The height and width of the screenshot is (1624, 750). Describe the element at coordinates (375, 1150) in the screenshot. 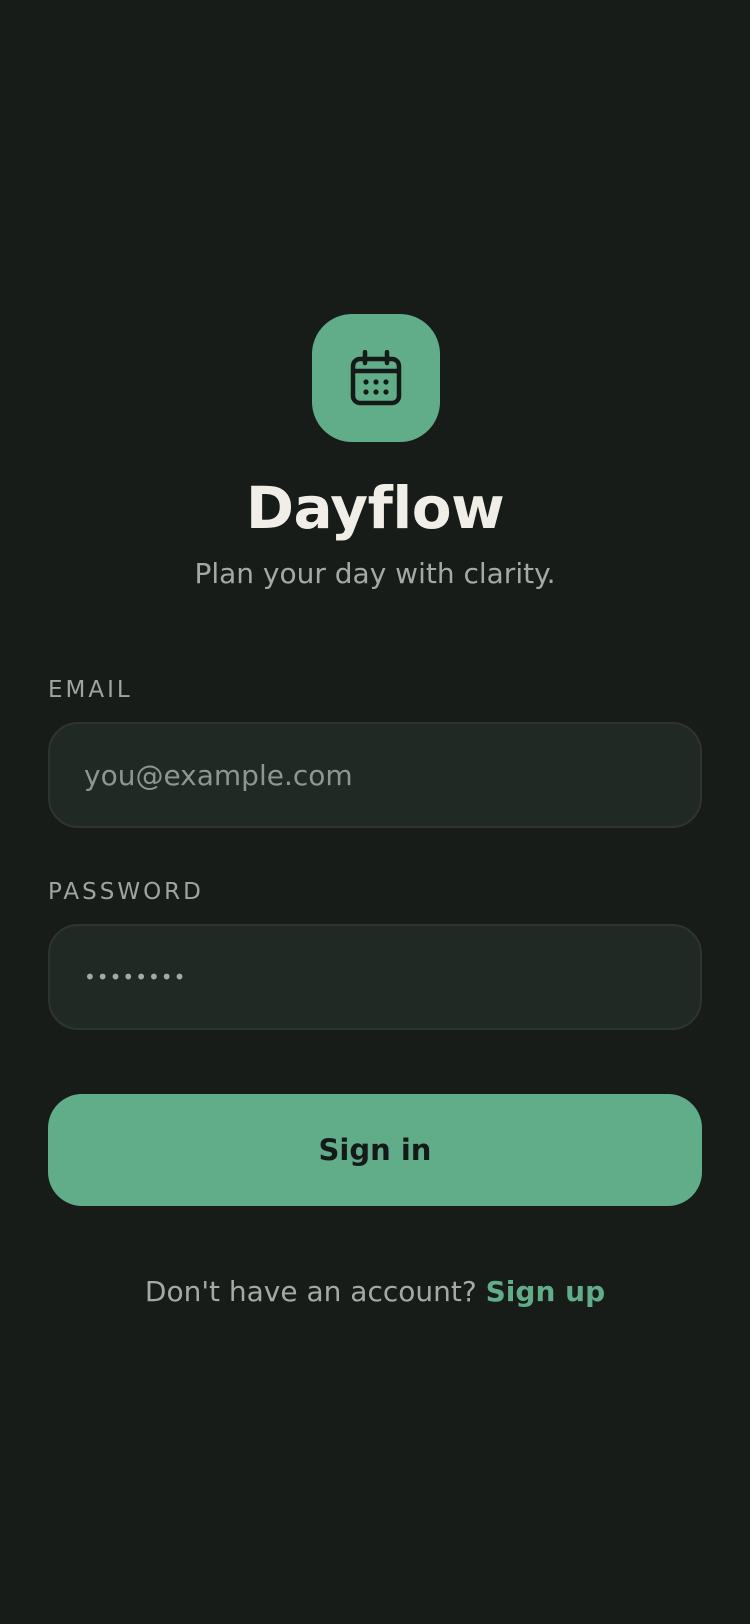

I see `sign-in-button: Sign in` at that location.